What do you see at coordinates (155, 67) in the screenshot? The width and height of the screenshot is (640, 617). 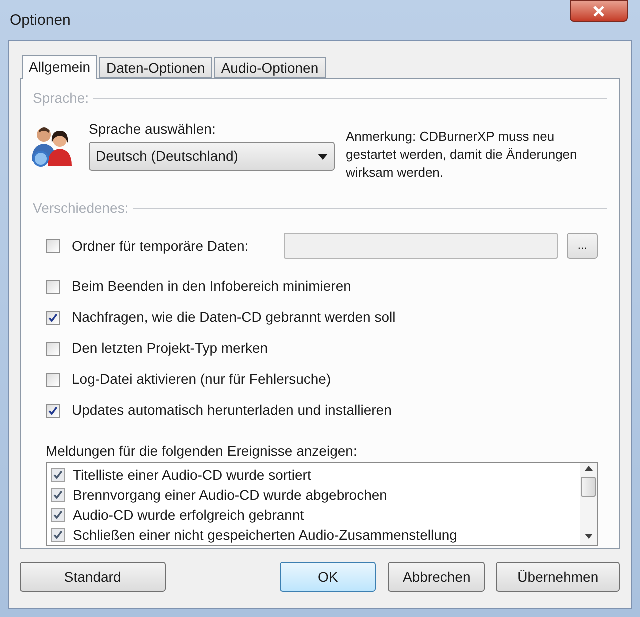 I see `tab: Daten-Optionen` at bounding box center [155, 67].